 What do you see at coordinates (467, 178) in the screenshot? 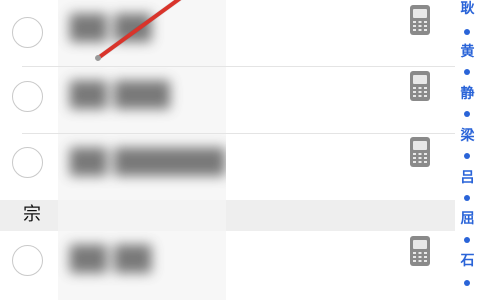
I see `index-letter: 吕` at bounding box center [467, 178].